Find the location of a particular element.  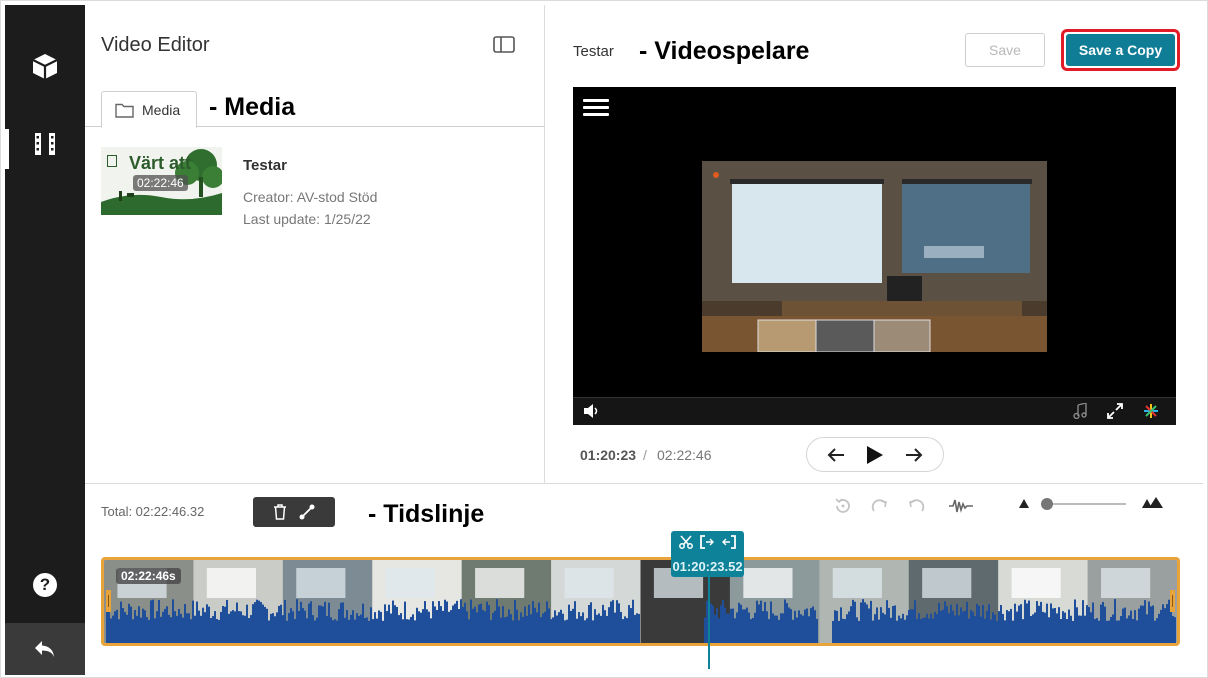

help-icon: ? is located at coordinates (45, 585).